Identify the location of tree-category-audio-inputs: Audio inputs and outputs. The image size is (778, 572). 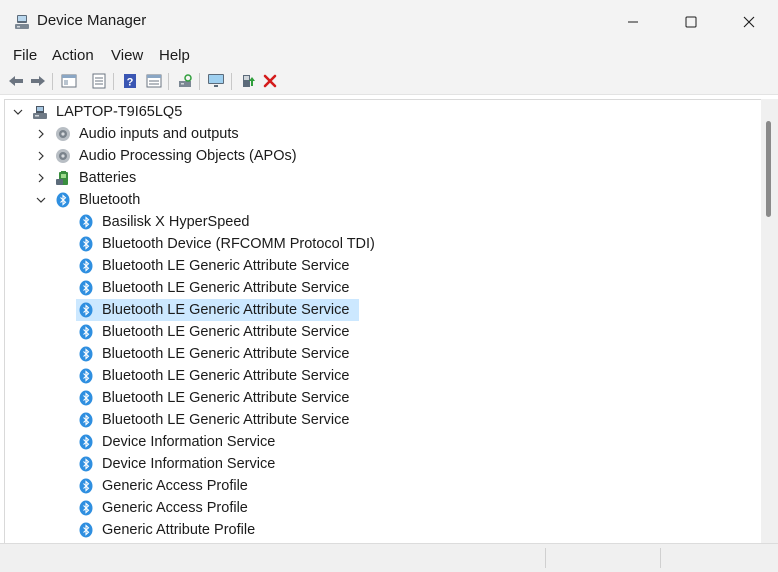
(383, 134).